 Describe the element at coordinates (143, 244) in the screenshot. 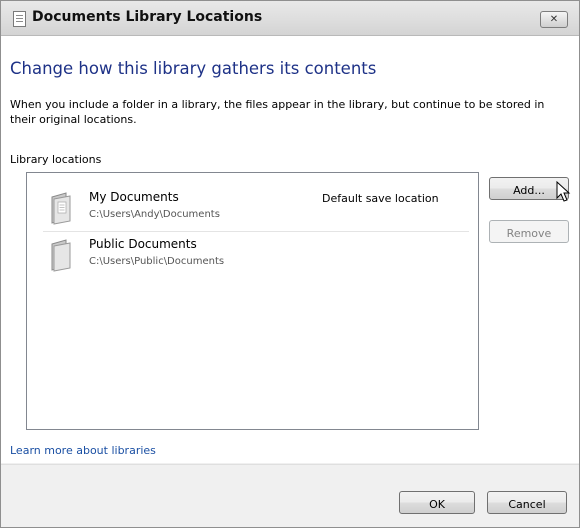

I see `location-name: Public Documents` at that location.